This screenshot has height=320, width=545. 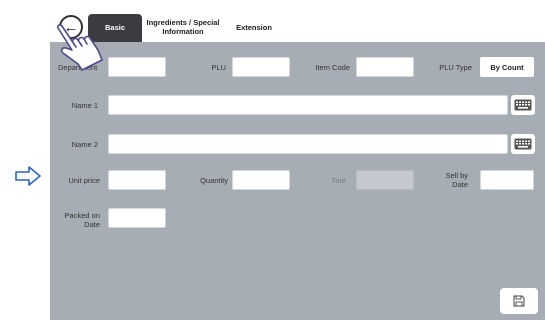 I want to click on name1-label: Name 1, so click(x=84, y=105).